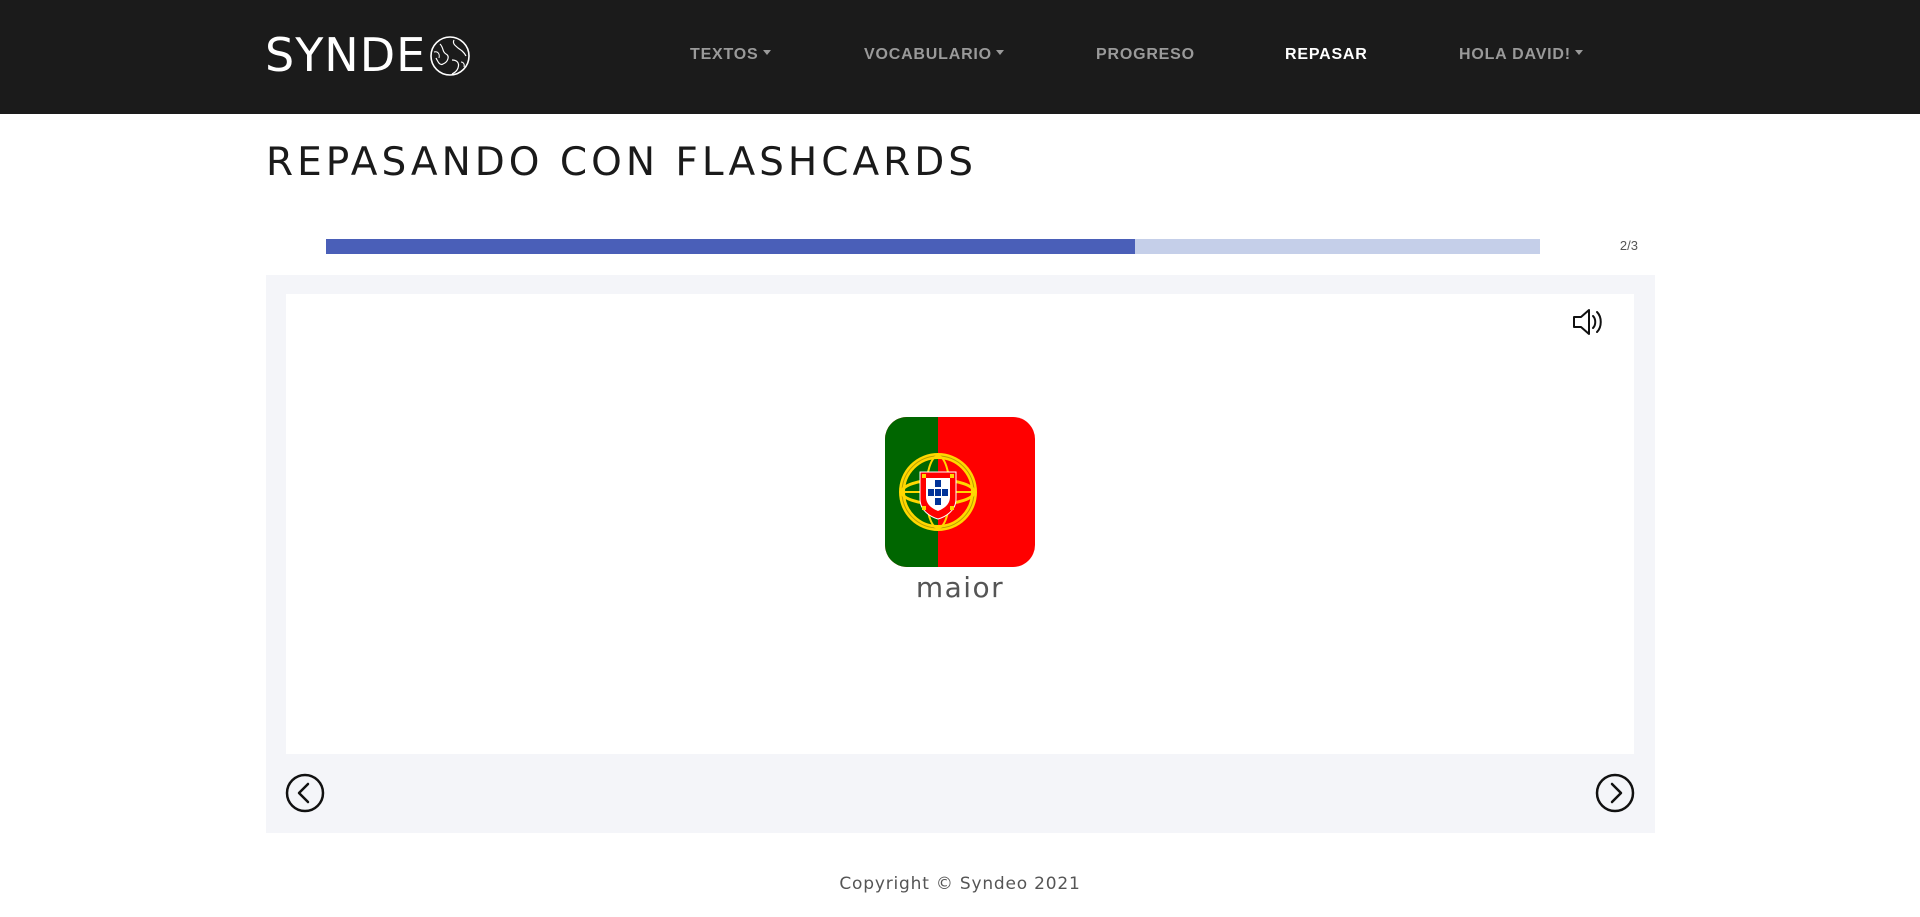 Image resolution: width=1920 pixels, height=917 pixels. What do you see at coordinates (960, 587) in the screenshot?
I see `flashcard-word: maior` at bounding box center [960, 587].